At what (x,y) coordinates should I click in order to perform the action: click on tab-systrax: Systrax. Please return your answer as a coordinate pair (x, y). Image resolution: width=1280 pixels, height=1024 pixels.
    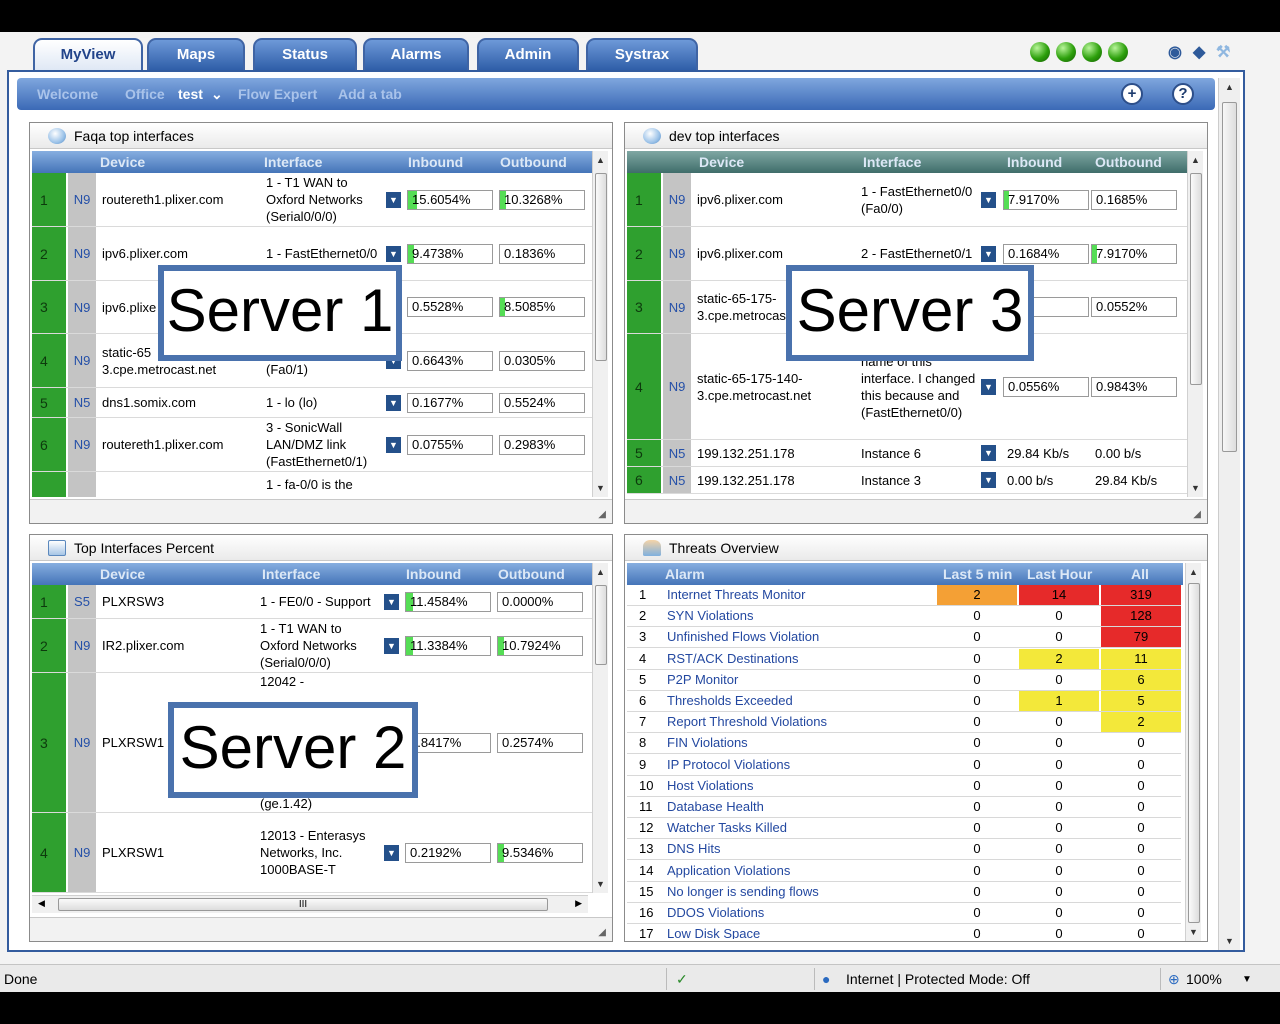
    Looking at the image, I should click on (642, 54).